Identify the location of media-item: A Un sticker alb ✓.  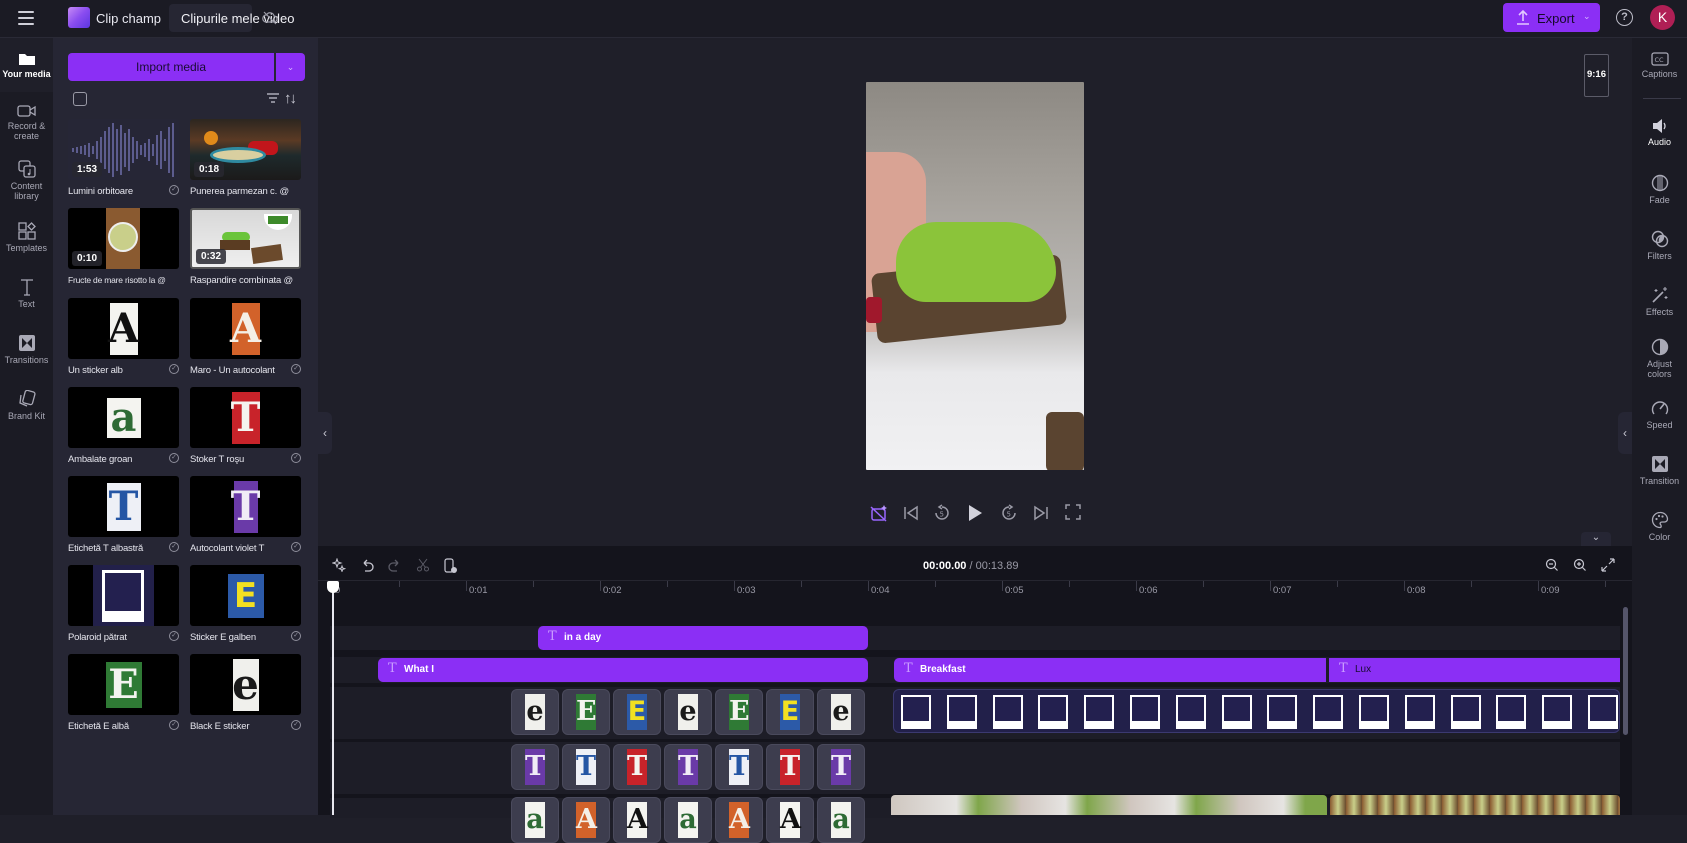
(123, 338).